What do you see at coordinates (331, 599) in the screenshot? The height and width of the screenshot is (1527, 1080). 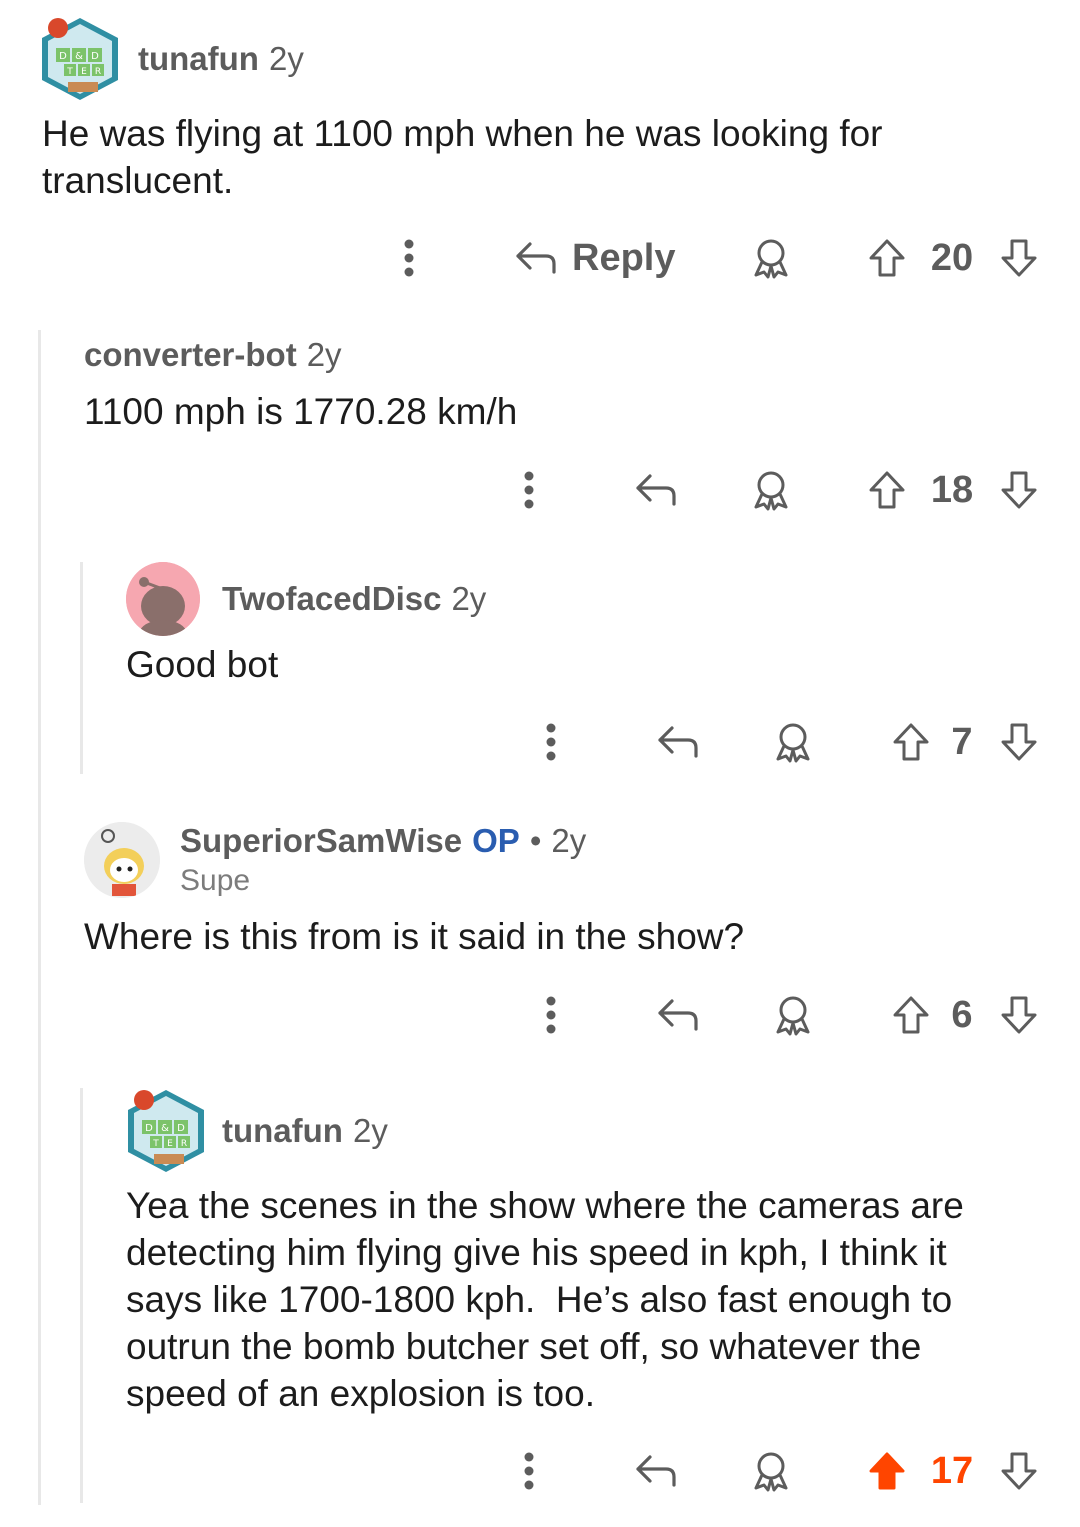 I see `username: TwofacedDisc` at bounding box center [331, 599].